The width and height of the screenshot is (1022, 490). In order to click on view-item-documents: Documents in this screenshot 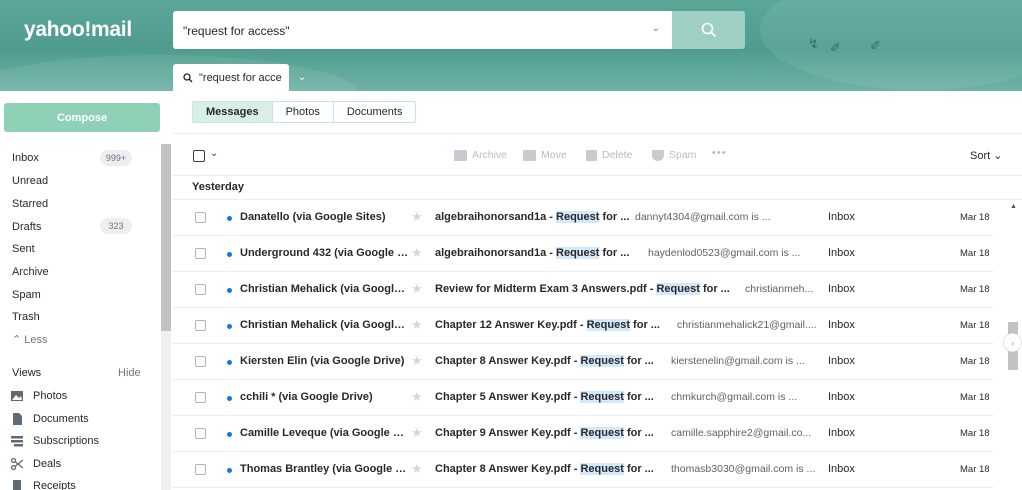, I will do `click(49, 419)`.